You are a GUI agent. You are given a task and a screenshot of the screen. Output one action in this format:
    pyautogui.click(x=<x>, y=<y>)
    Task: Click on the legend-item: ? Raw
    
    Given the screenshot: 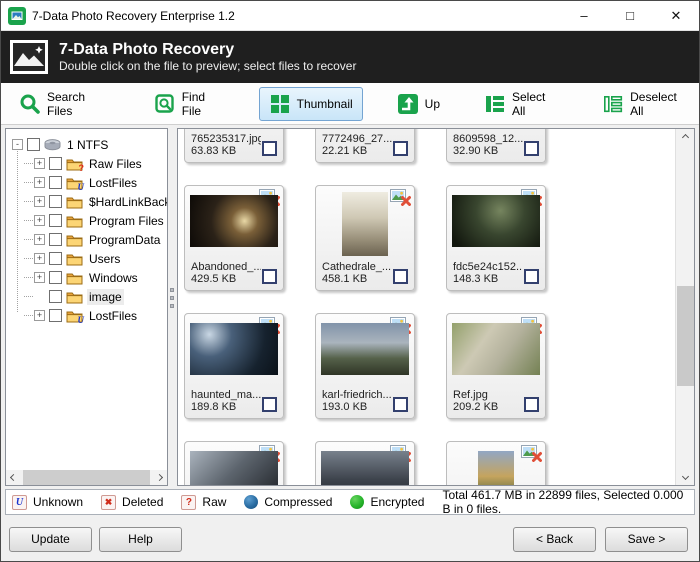 What is the action you would take?
    pyautogui.click(x=203, y=502)
    